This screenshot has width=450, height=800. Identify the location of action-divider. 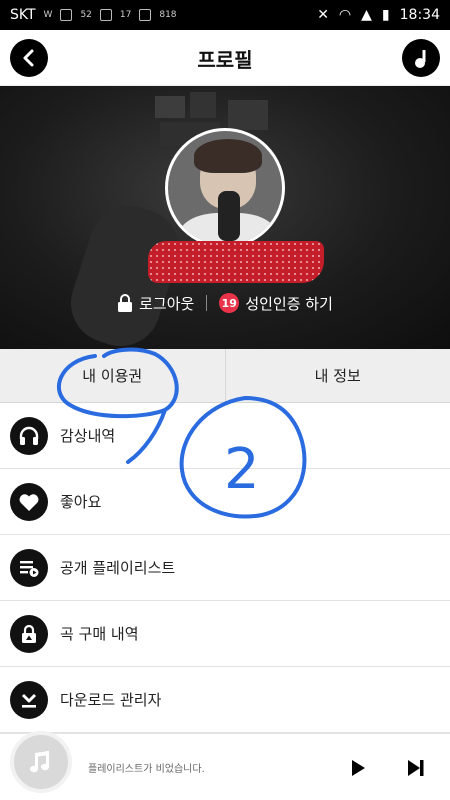
(207, 303).